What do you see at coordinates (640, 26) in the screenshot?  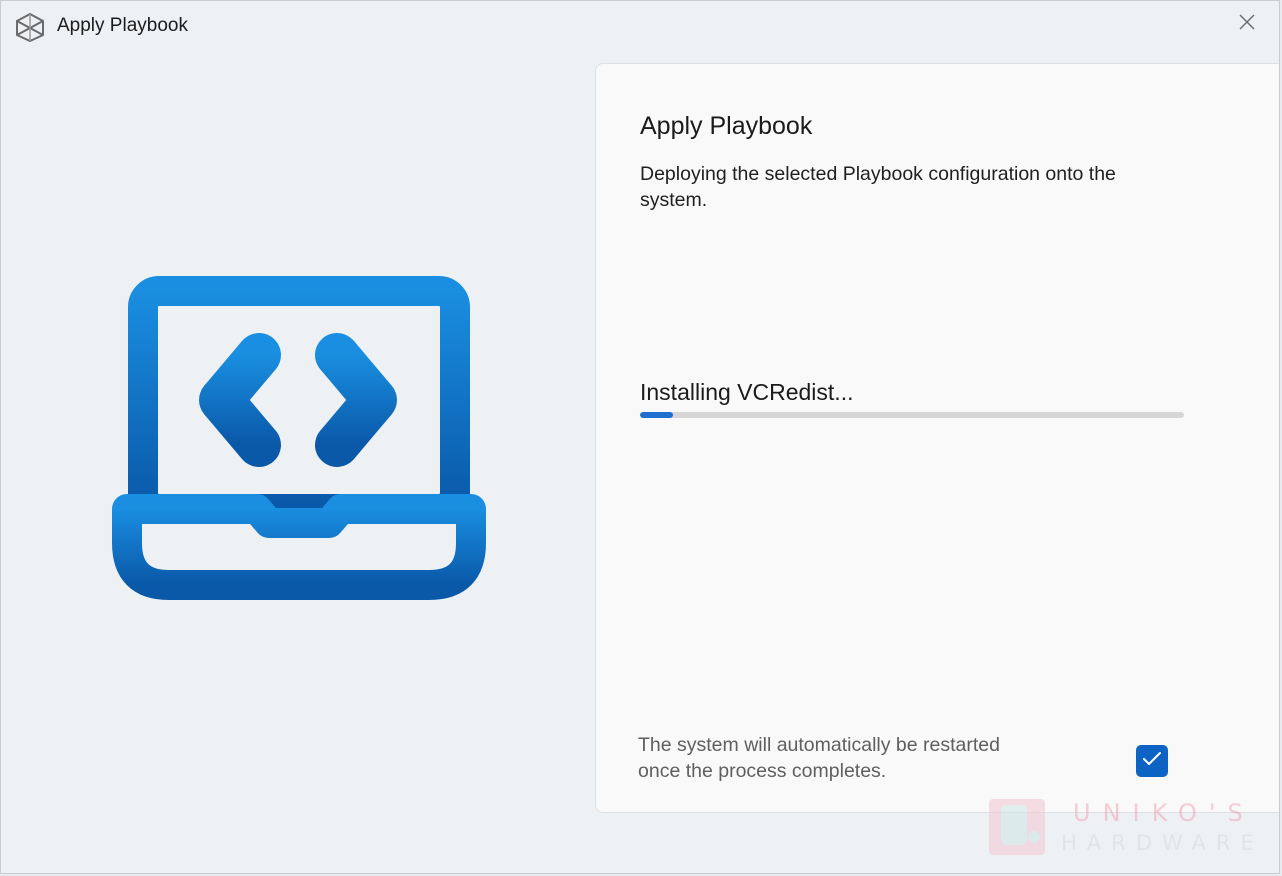 I see `title-bar: Apply Playbook` at bounding box center [640, 26].